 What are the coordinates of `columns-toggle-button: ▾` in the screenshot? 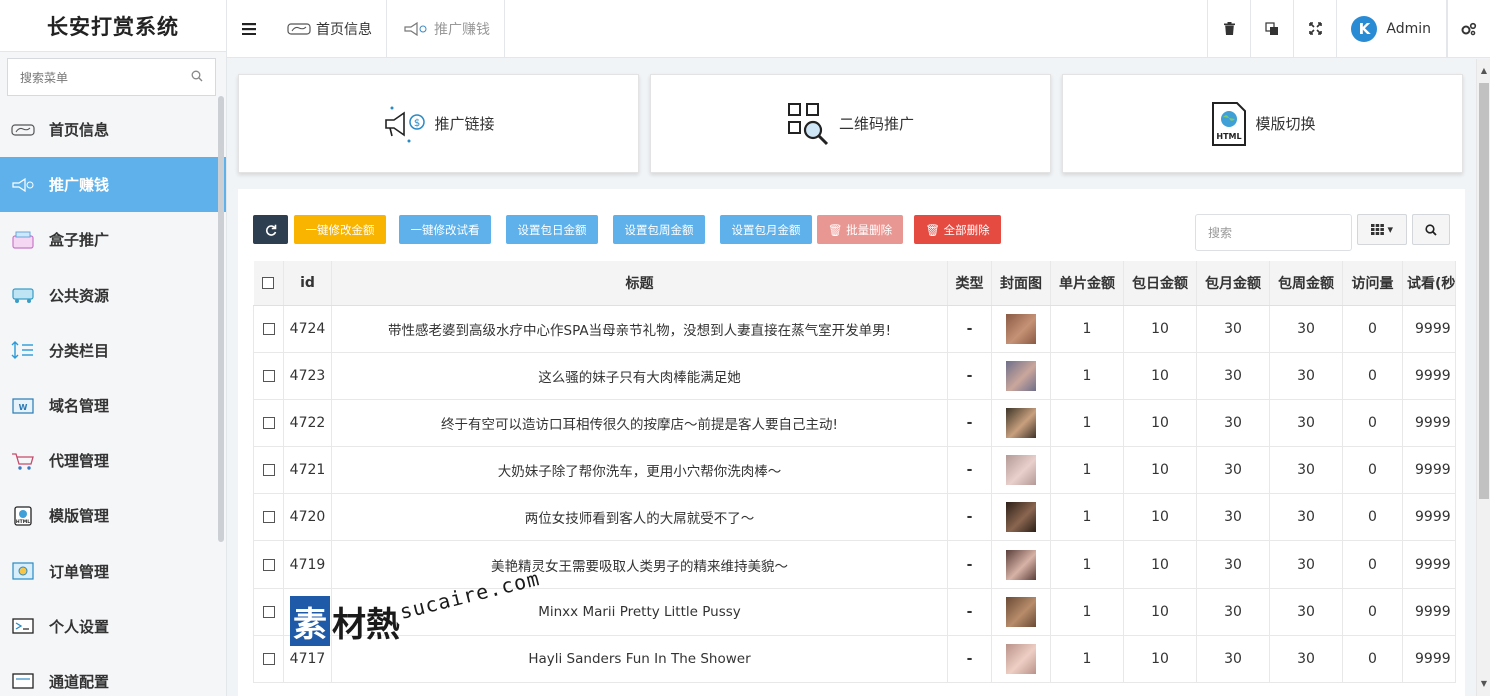 It's located at (1382, 229).